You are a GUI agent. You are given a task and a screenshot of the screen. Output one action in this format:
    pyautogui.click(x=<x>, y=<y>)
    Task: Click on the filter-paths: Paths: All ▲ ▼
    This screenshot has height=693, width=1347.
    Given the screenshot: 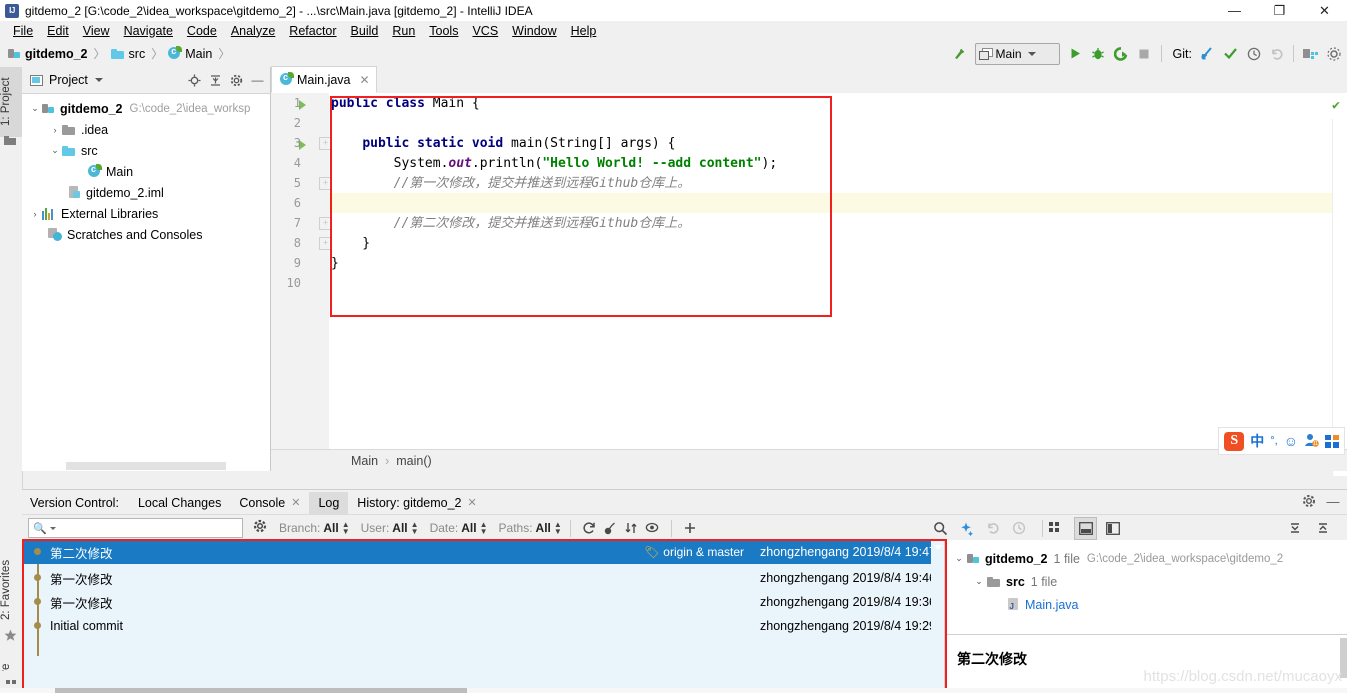 What is the action you would take?
    pyautogui.click(x=530, y=528)
    